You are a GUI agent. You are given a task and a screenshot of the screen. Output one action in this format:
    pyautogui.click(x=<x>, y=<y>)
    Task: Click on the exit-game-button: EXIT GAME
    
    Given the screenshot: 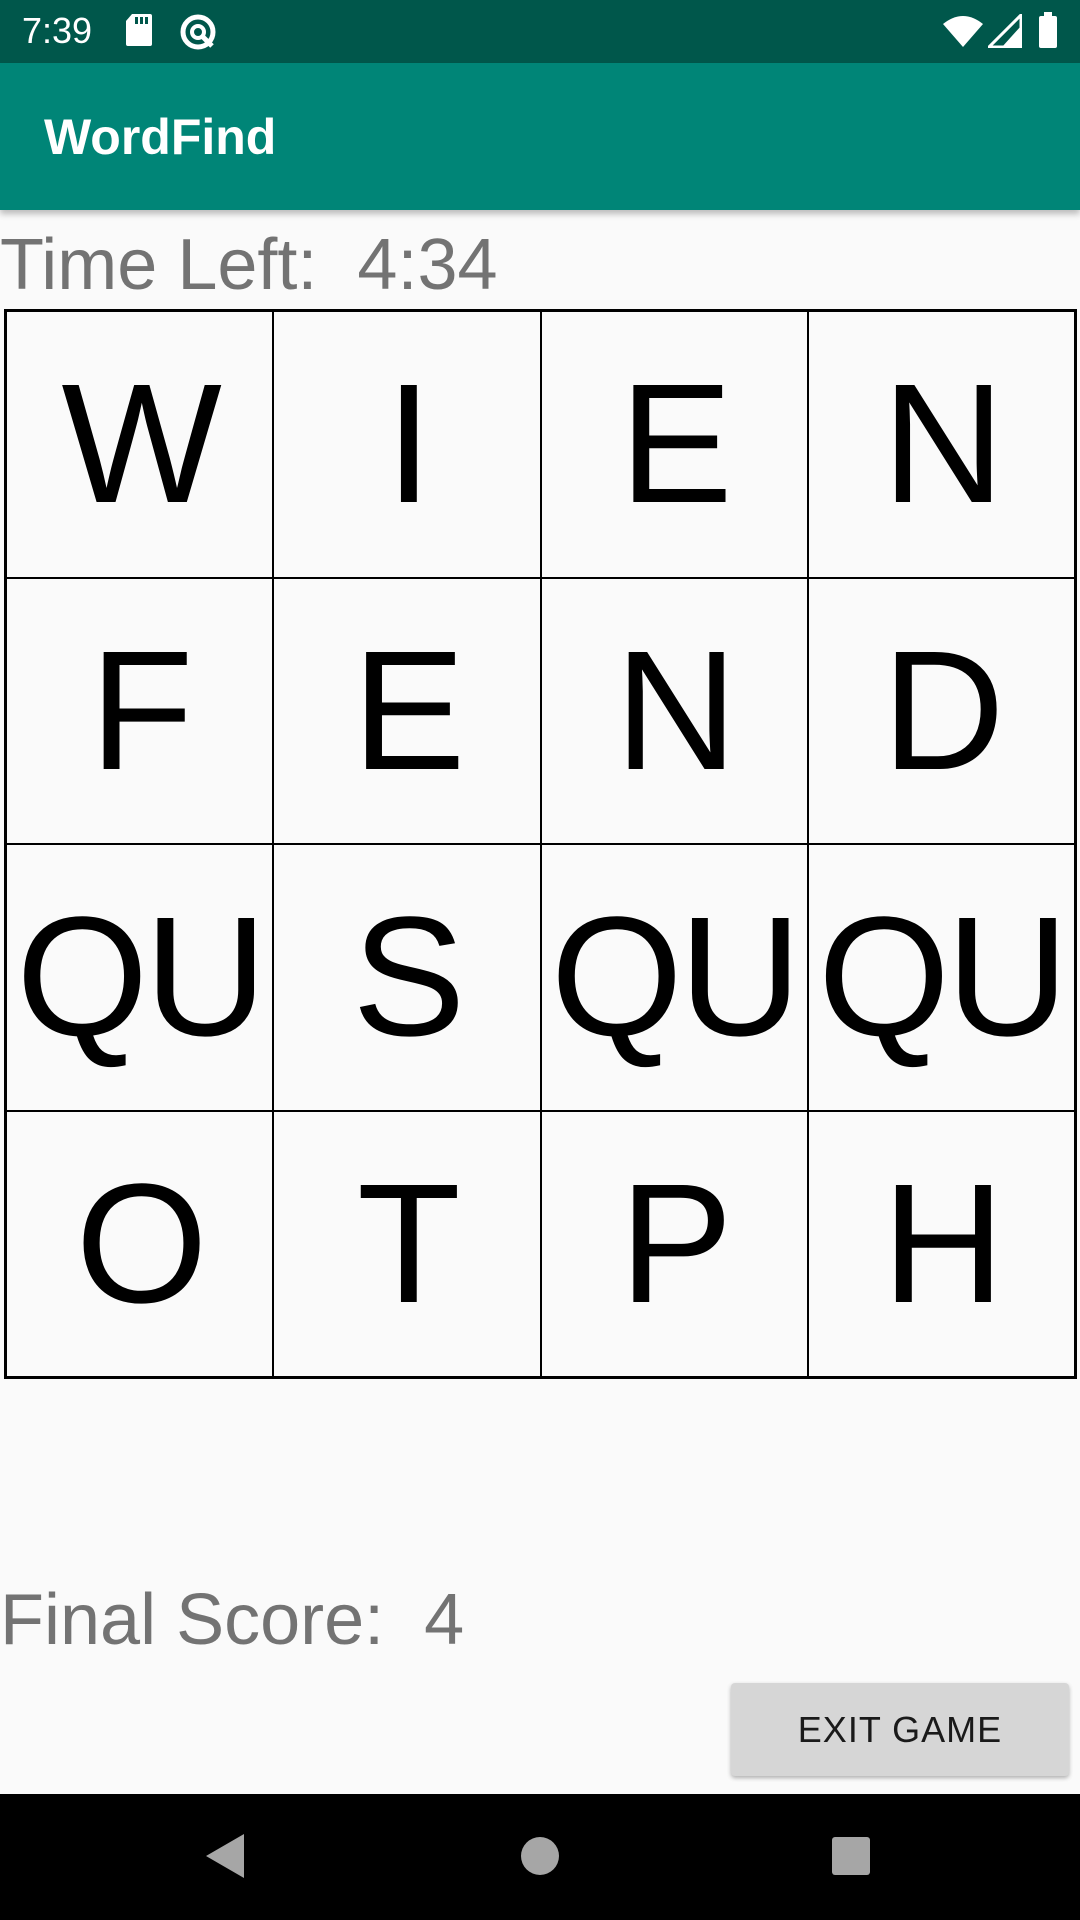 What is the action you would take?
    pyautogui.click(x=900, y=1729)
    